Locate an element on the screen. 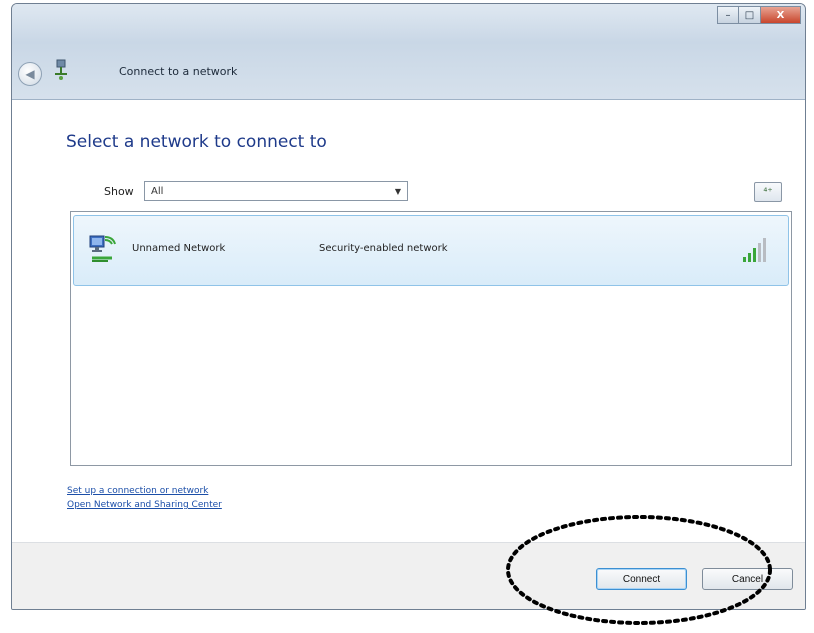 The height and width of the screenshot is (633, 814). network-sharing-center-link: Open Network and Sharing Center is located at coordinates (144, 505).